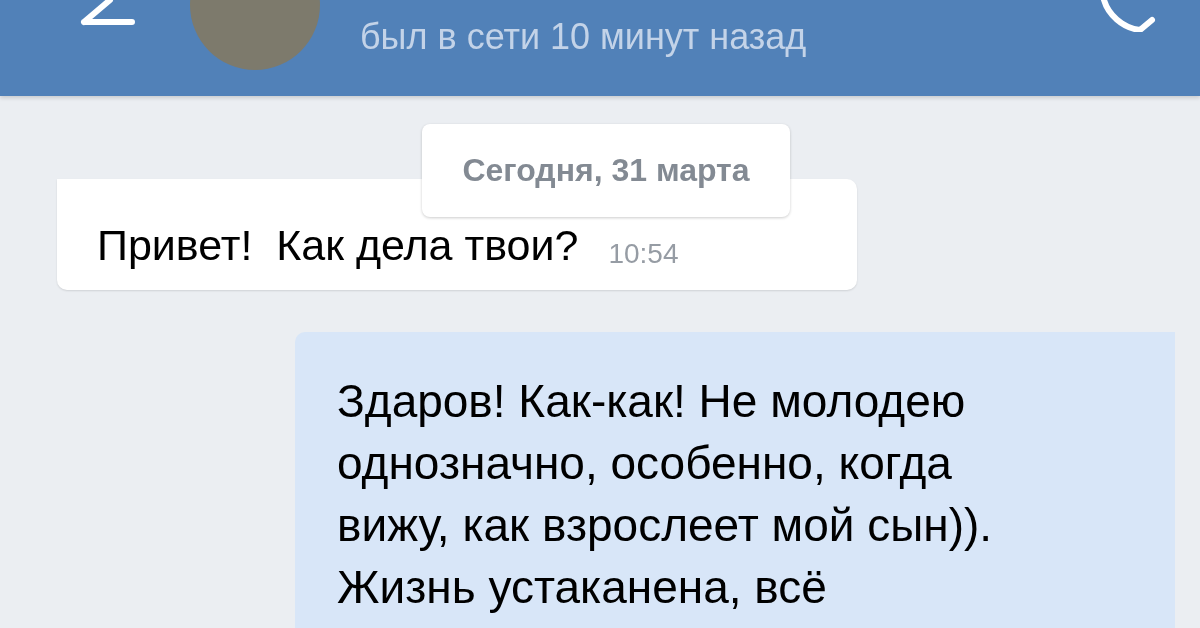  Describe the element at coordinates (643, 254) in the screenshot. I see `message-time: 10:54` at that location.